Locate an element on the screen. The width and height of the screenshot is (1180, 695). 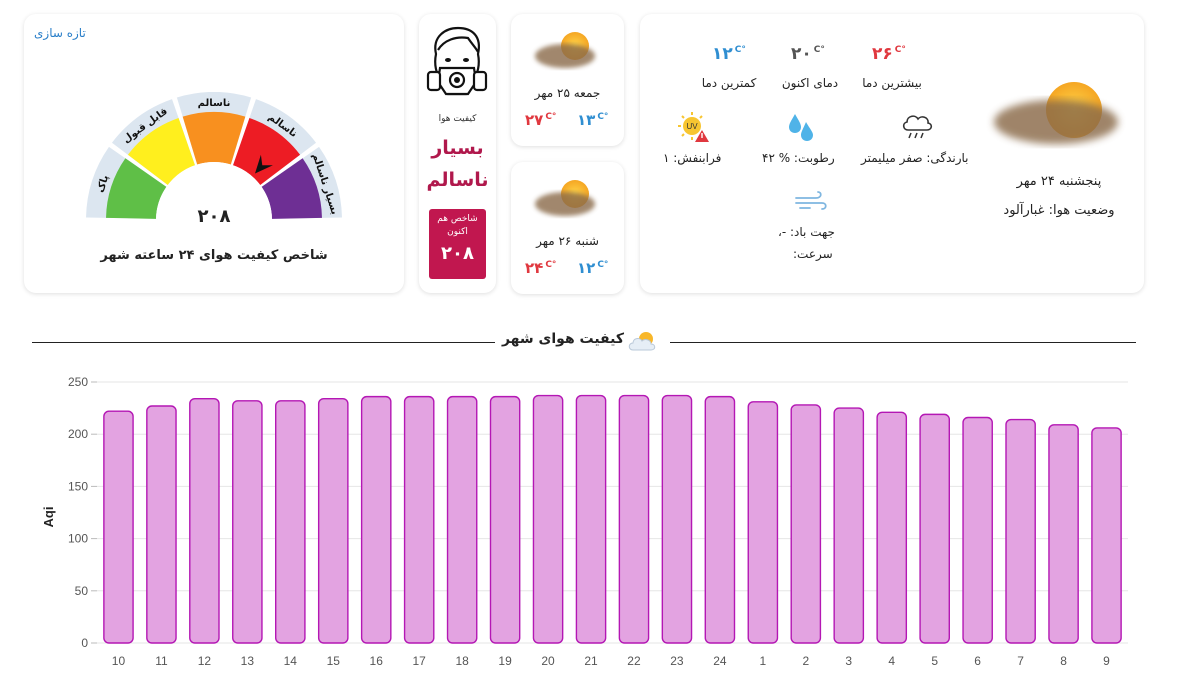
current-date: پنجشنبه ۲۴ مهر is located at coordinates (1059, 181).